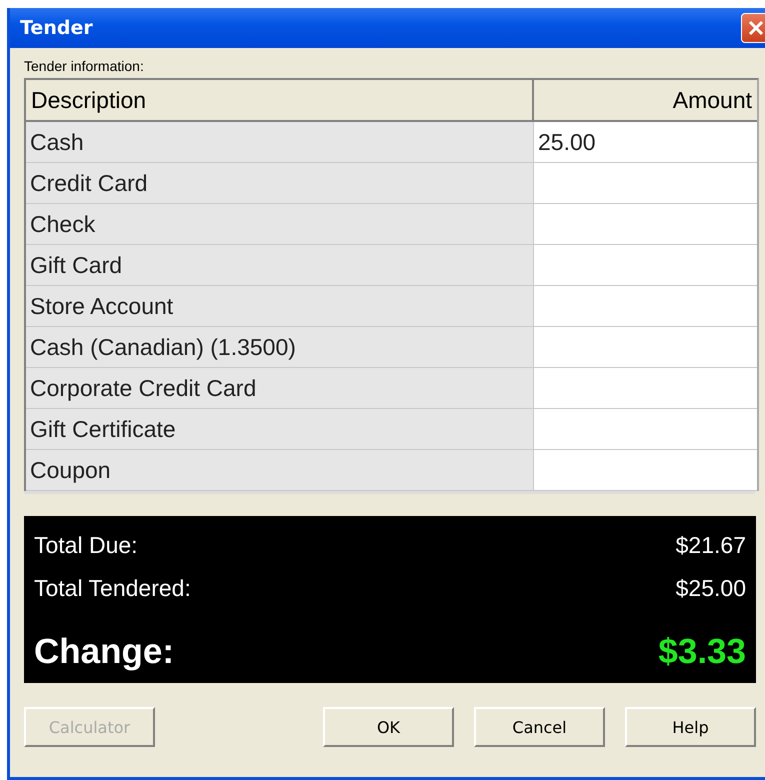 The height and width of the screenshot is (780, 765). Describe the element at coordinates (280, 142) in the screenshot. I see `table-cell: Cash` at that location.